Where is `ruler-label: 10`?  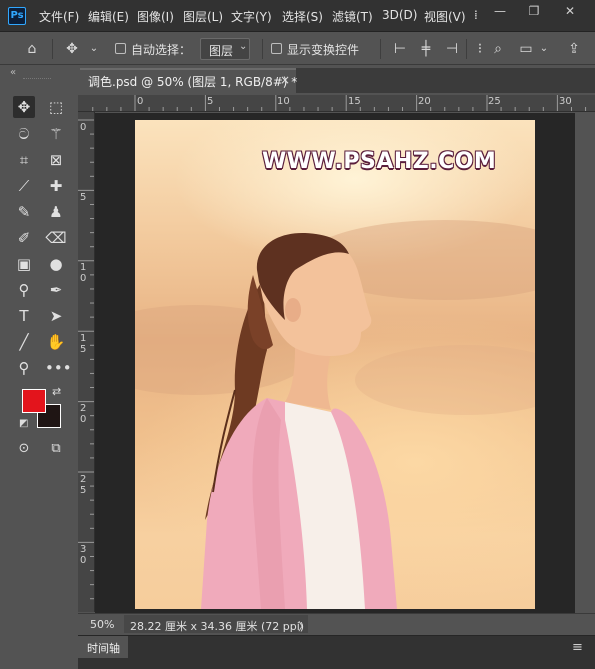 ruler-label: 10 is located at coordinates (283, 101).